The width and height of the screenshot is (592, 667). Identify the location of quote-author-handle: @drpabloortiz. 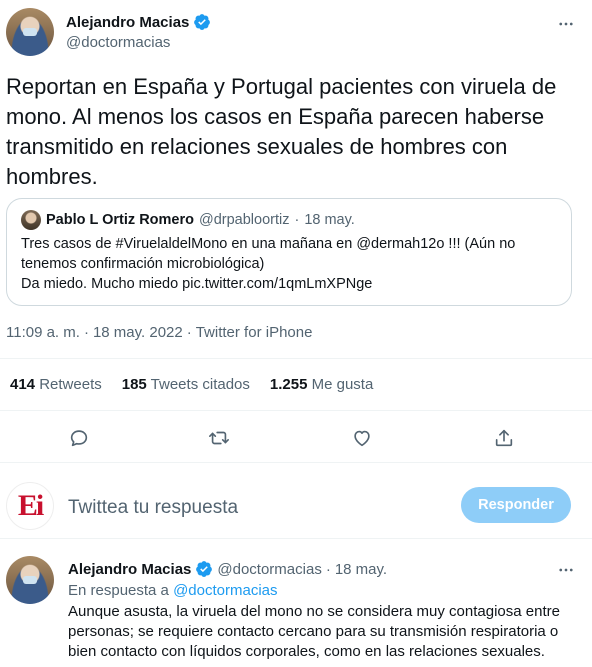
(244, 220).